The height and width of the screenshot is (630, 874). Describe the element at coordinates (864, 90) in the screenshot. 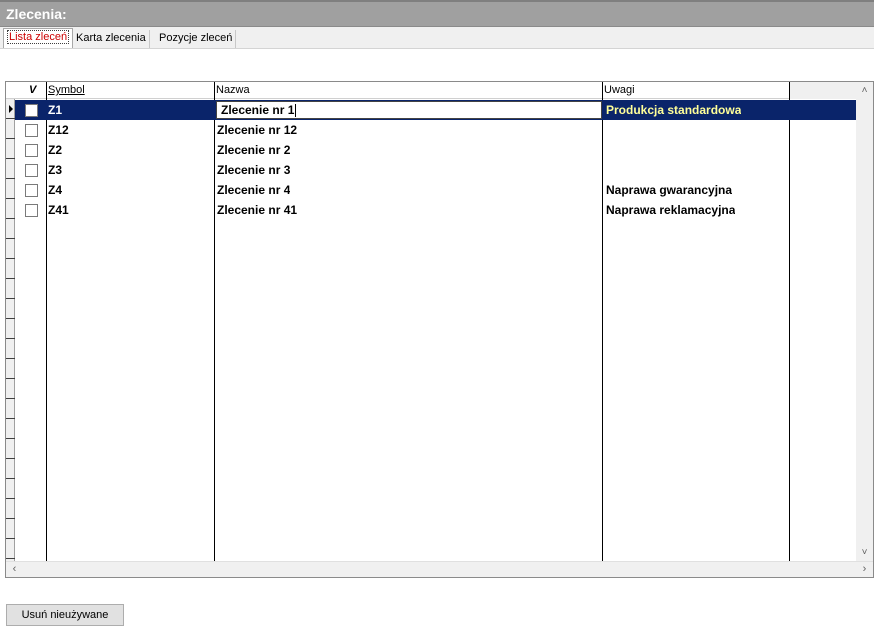

I see `chevron-up-icon: ˄` at that location.